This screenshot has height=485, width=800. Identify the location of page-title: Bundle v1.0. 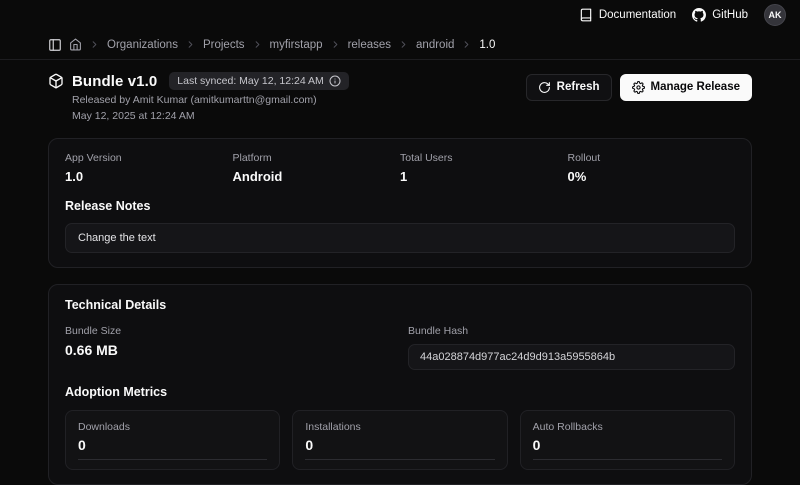
(115, 81).